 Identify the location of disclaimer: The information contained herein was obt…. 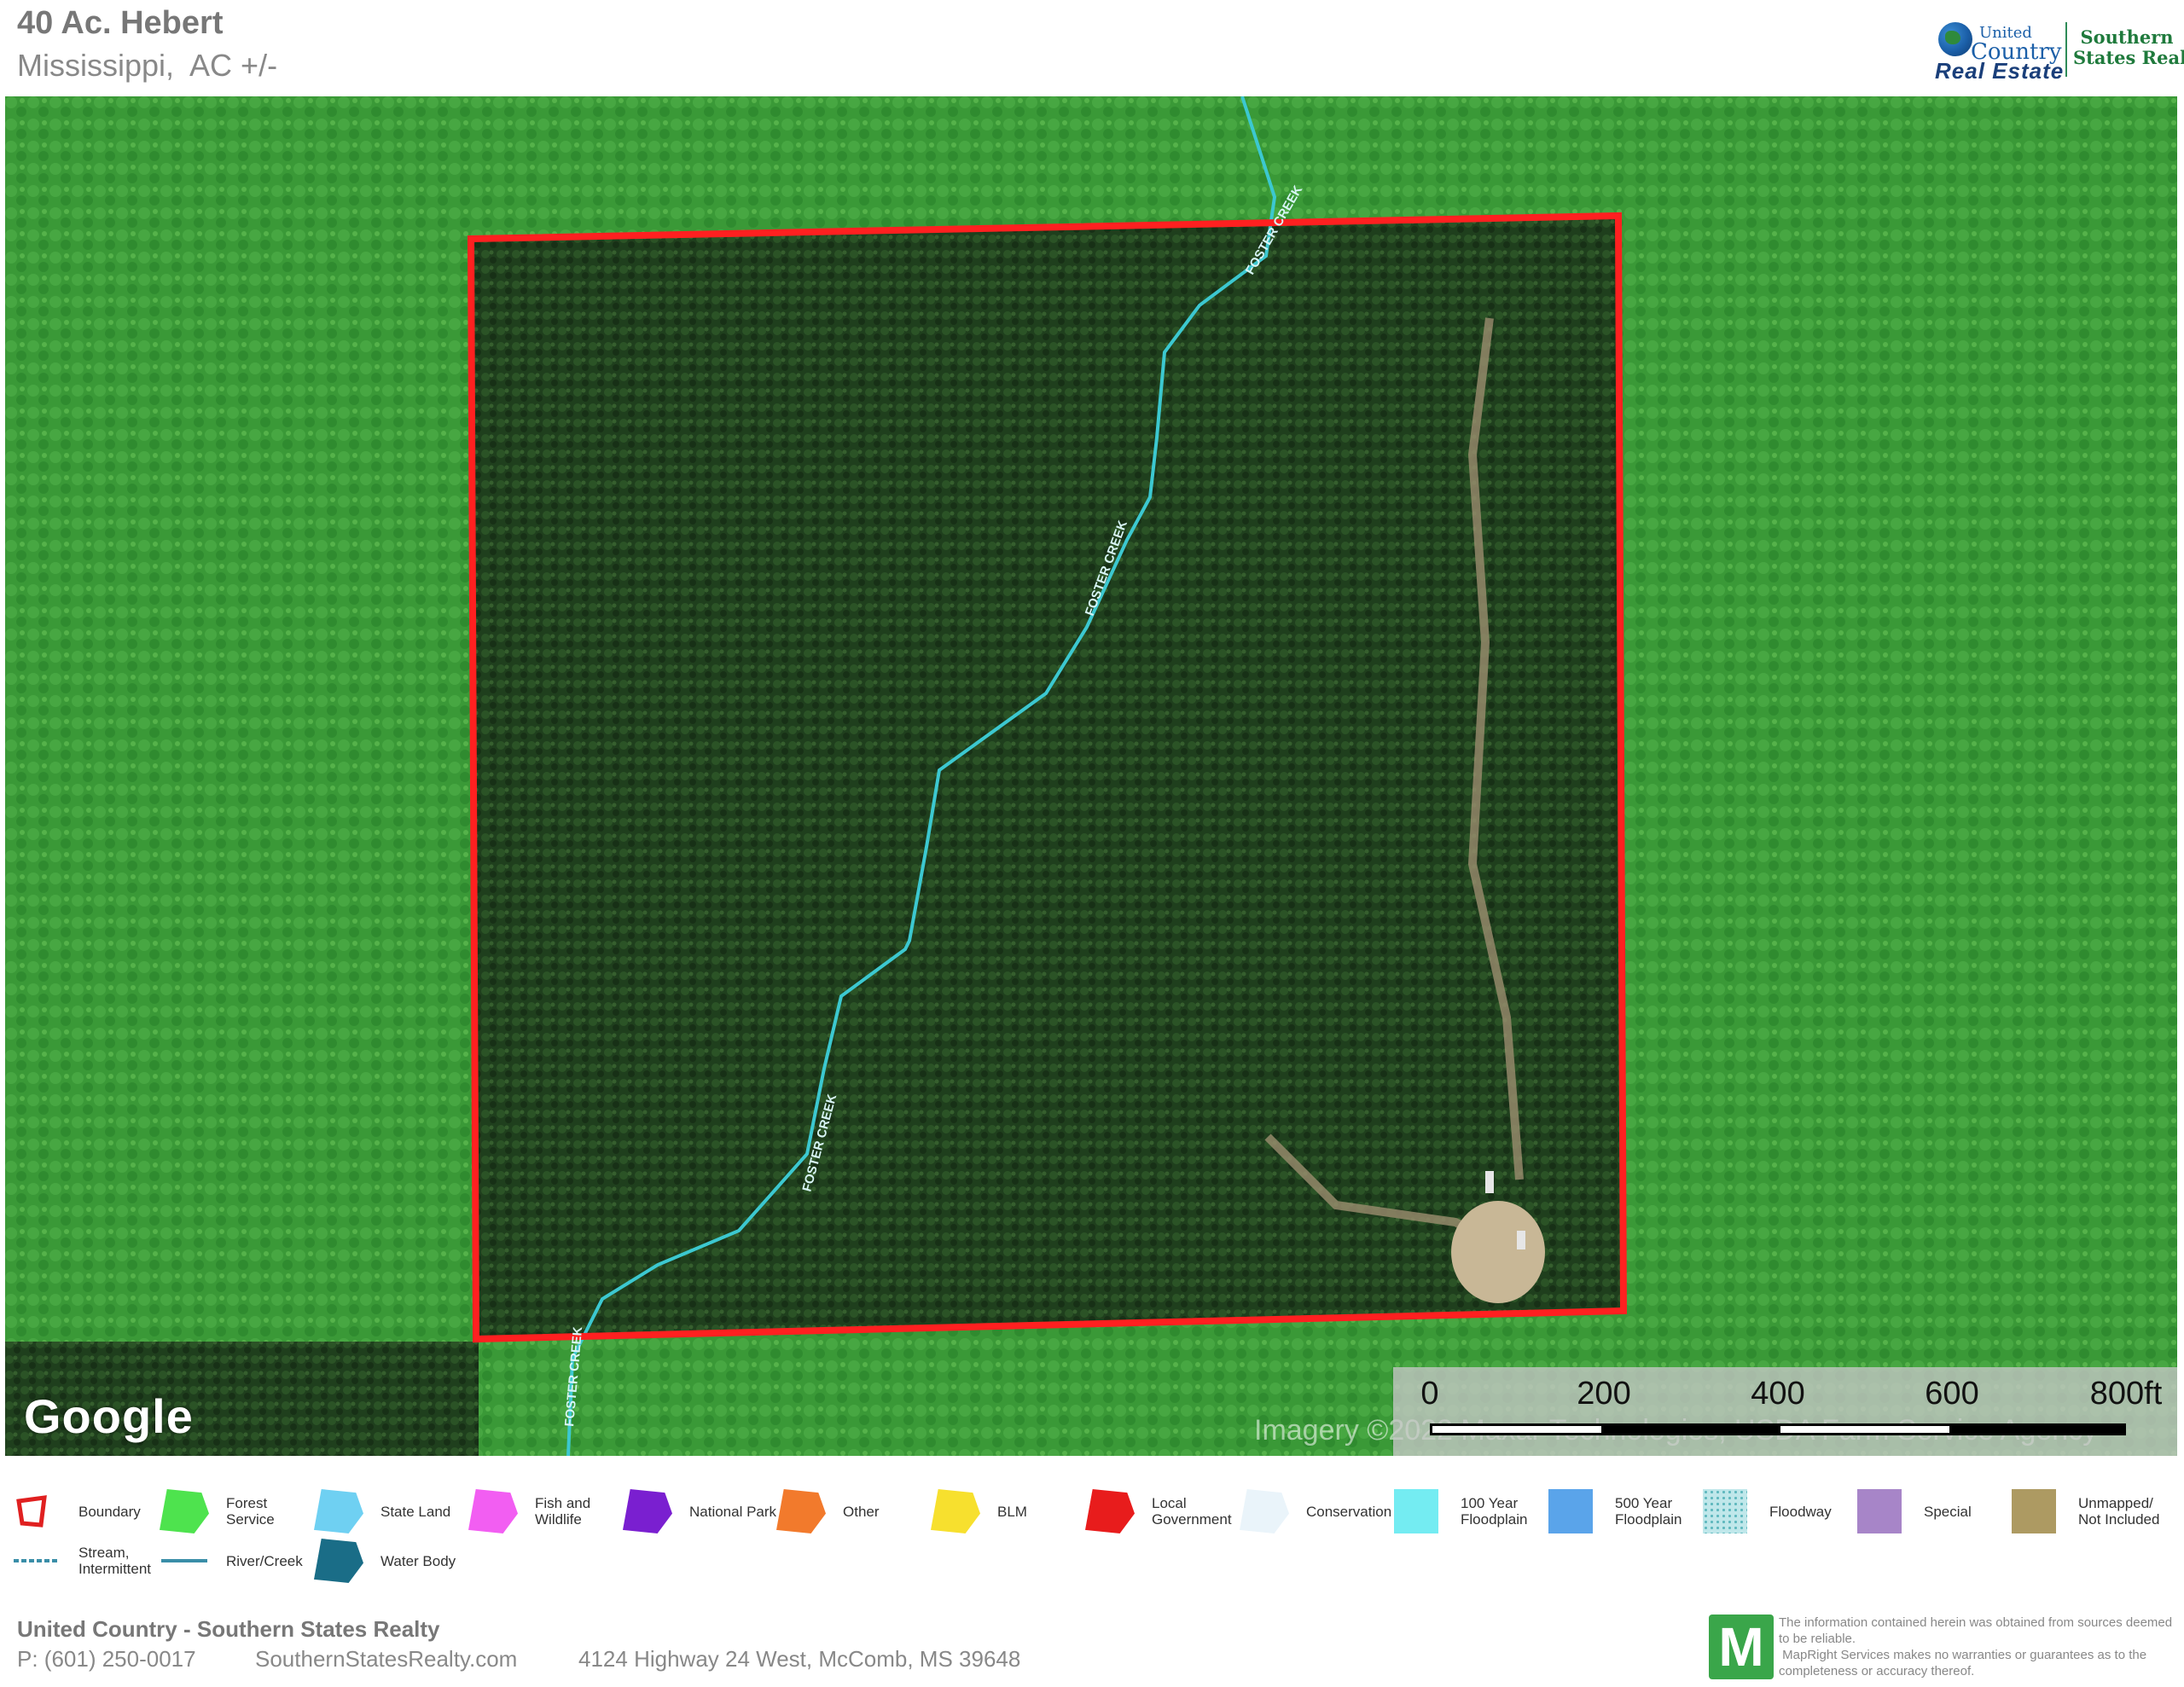
(1976, 1647).